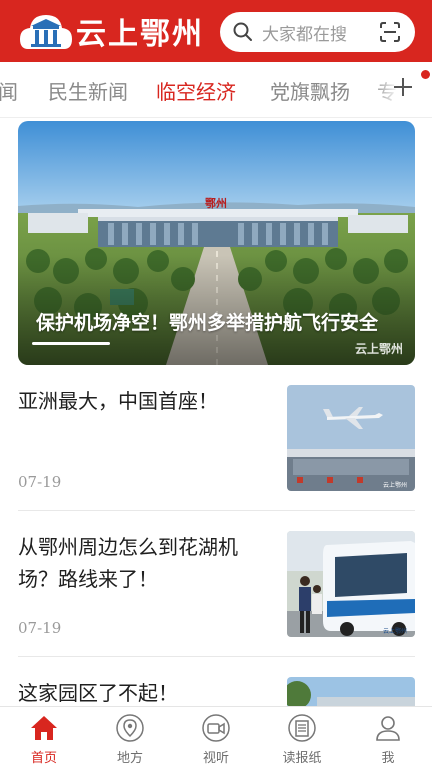 The width and height of the screenshot is (432, 768). I want to click on nav-local: 地方, so click(130, 739).